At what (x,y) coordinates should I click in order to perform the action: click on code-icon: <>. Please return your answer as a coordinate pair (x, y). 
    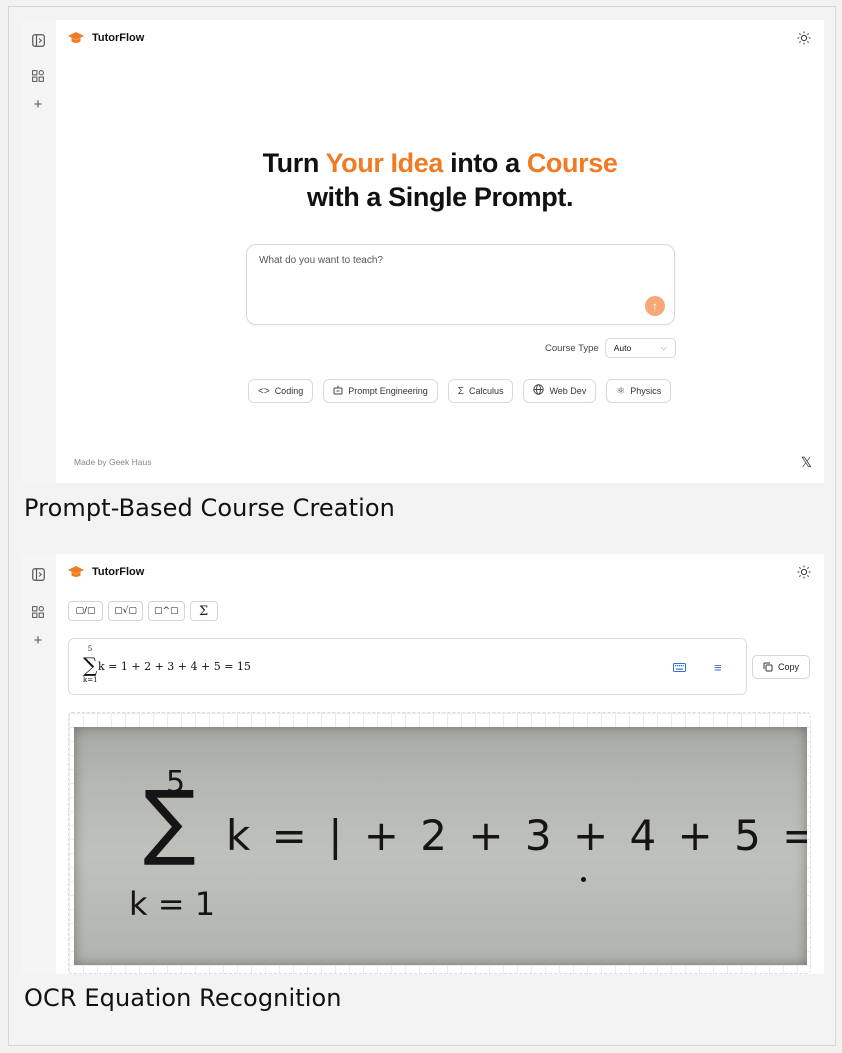
    Looking at the image, I should click on (264, 391).